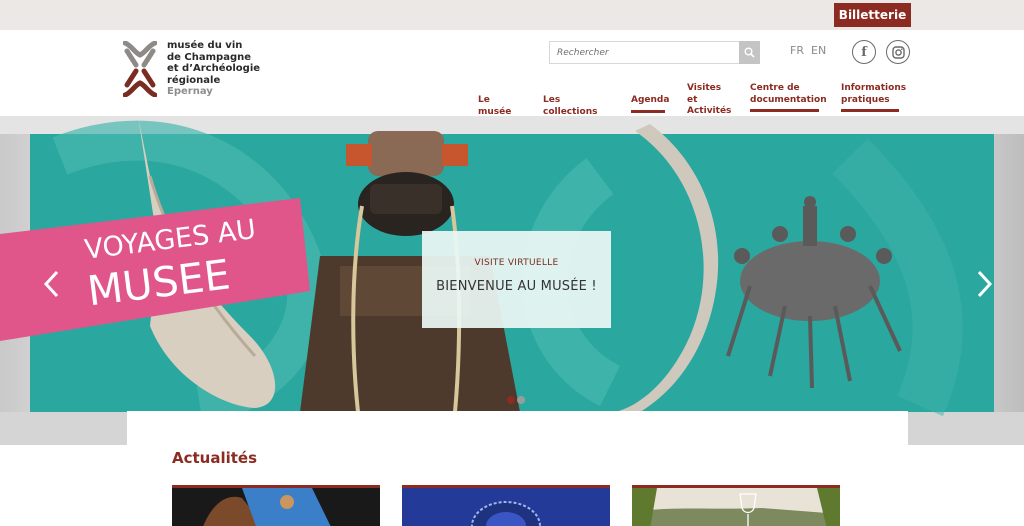 This screenshot has width=1024, height=526. What do you see at coordinates (775, 88) in the screenshot?
I see `nav-item-label: Centre de` at bounding box center [775, 88].